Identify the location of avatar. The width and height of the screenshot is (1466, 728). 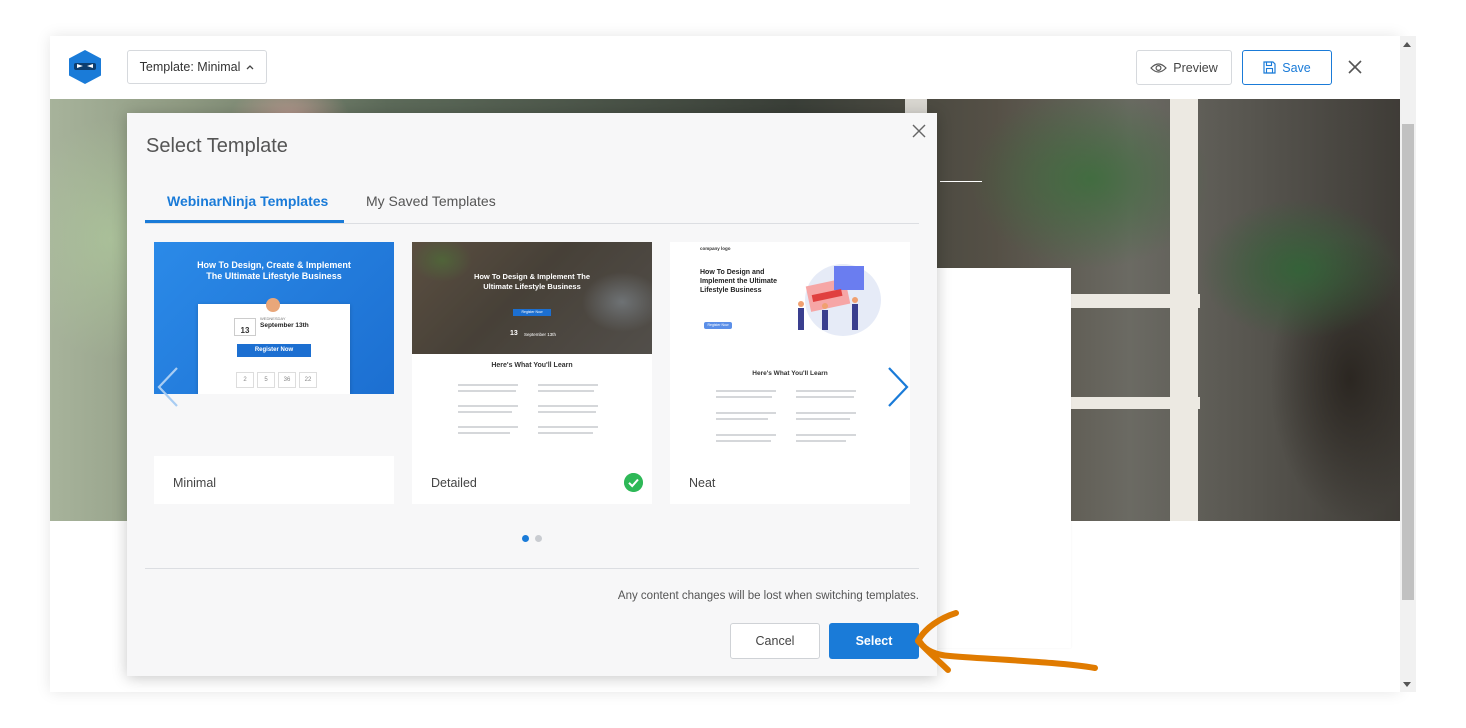
(273, 305).